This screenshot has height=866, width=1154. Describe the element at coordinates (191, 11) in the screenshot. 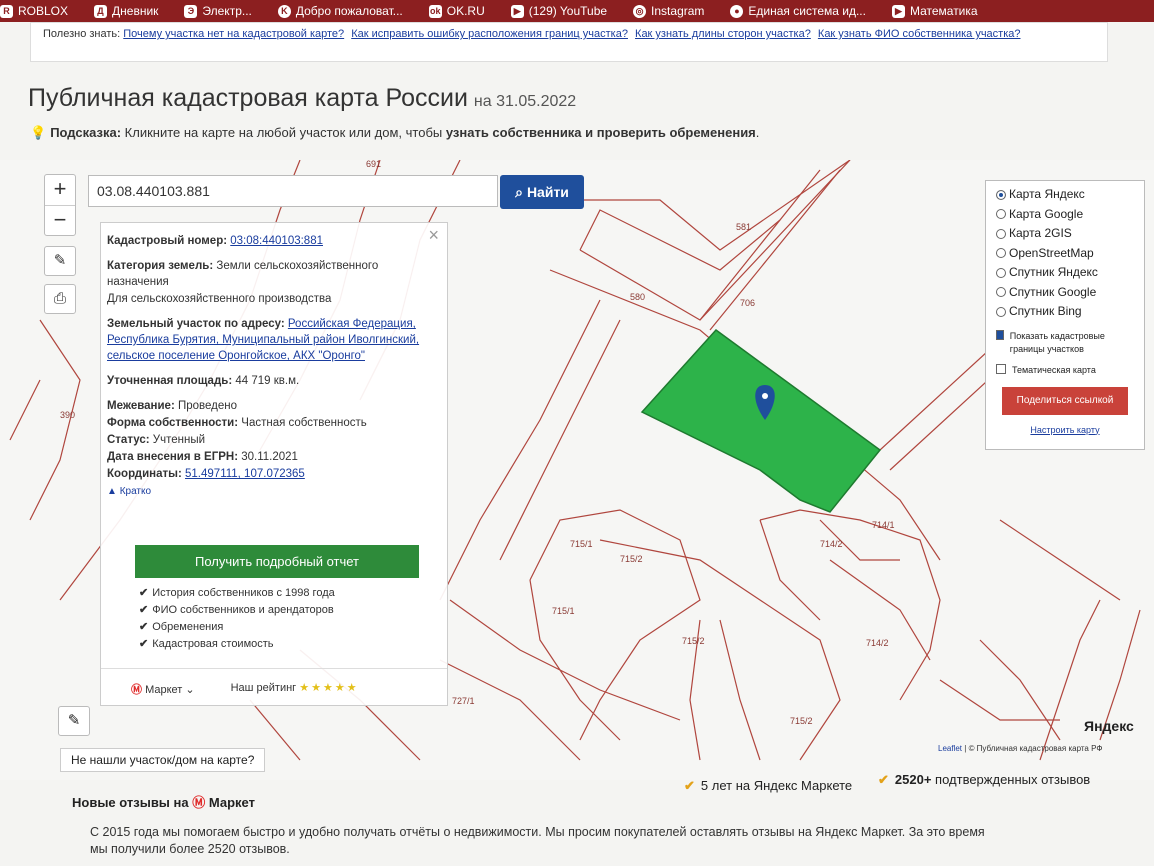

I see `bolt-icon: Э` at that location.